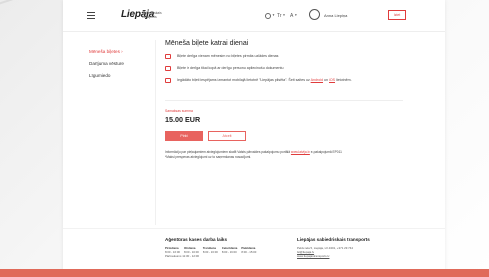 Image resolution: width=489 pixels, height=277 pixels. Describe the element at coordinates (119, 52) in the screenshot. I see `sidebar-item-monthly-tickets: Mēneša biļetes ›` at that location.